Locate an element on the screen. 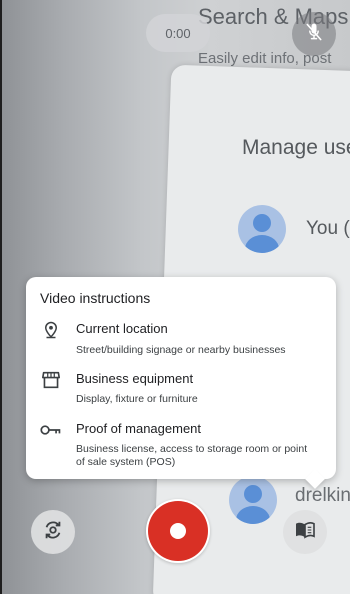  background-card-heading: Manage use is located at coordinates (296, 147).